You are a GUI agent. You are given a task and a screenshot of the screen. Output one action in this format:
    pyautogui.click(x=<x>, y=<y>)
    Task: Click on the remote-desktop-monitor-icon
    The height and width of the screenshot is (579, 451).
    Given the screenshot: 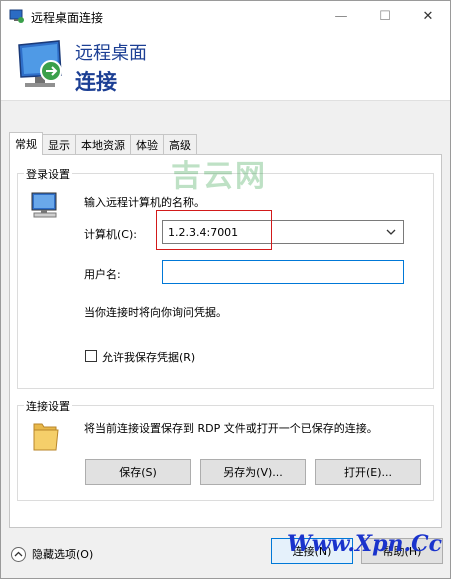 What is the action you would take?
    pyautogui.click(x=41, y=68)
    